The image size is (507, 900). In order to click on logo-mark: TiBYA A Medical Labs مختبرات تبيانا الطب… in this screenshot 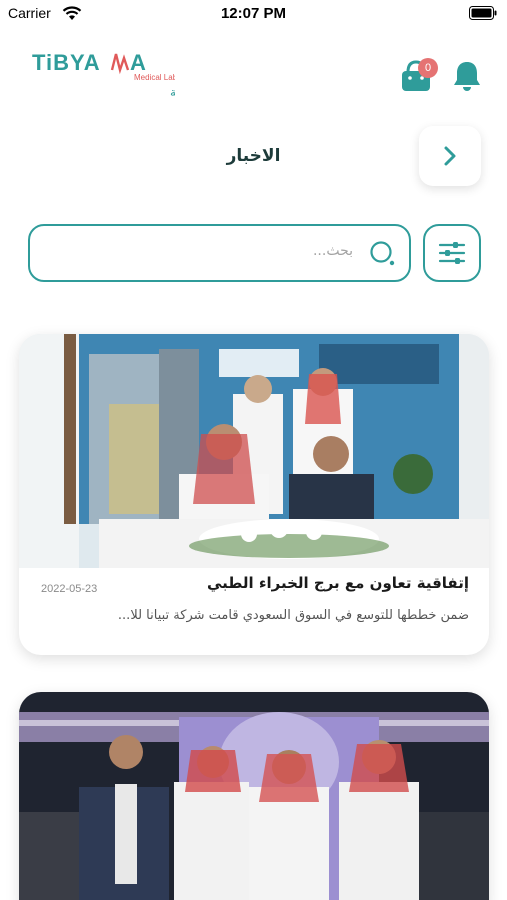, I will do `click(152, 75)`.